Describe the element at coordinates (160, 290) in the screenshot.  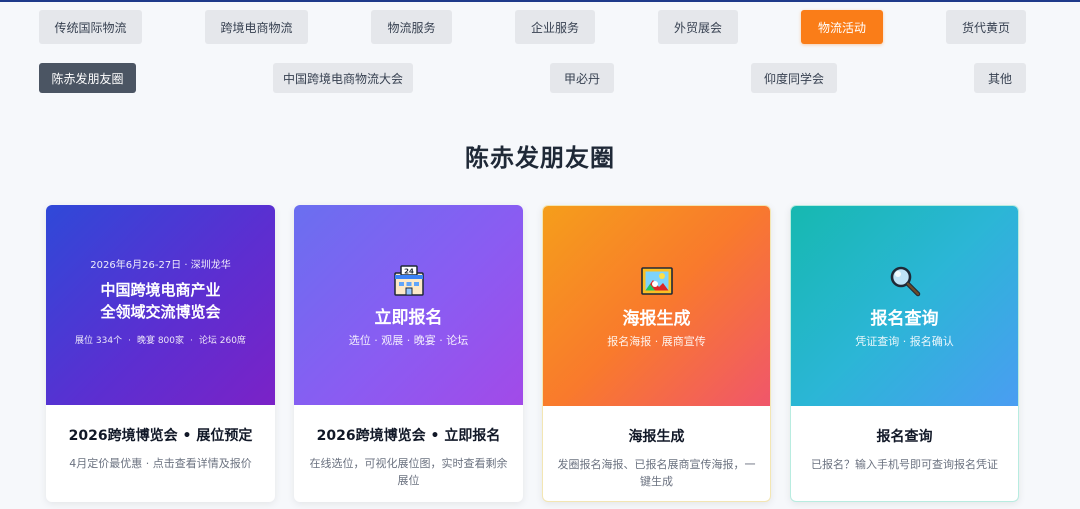
I see `event-title-line1: 中国跨境电商产业` at that location.